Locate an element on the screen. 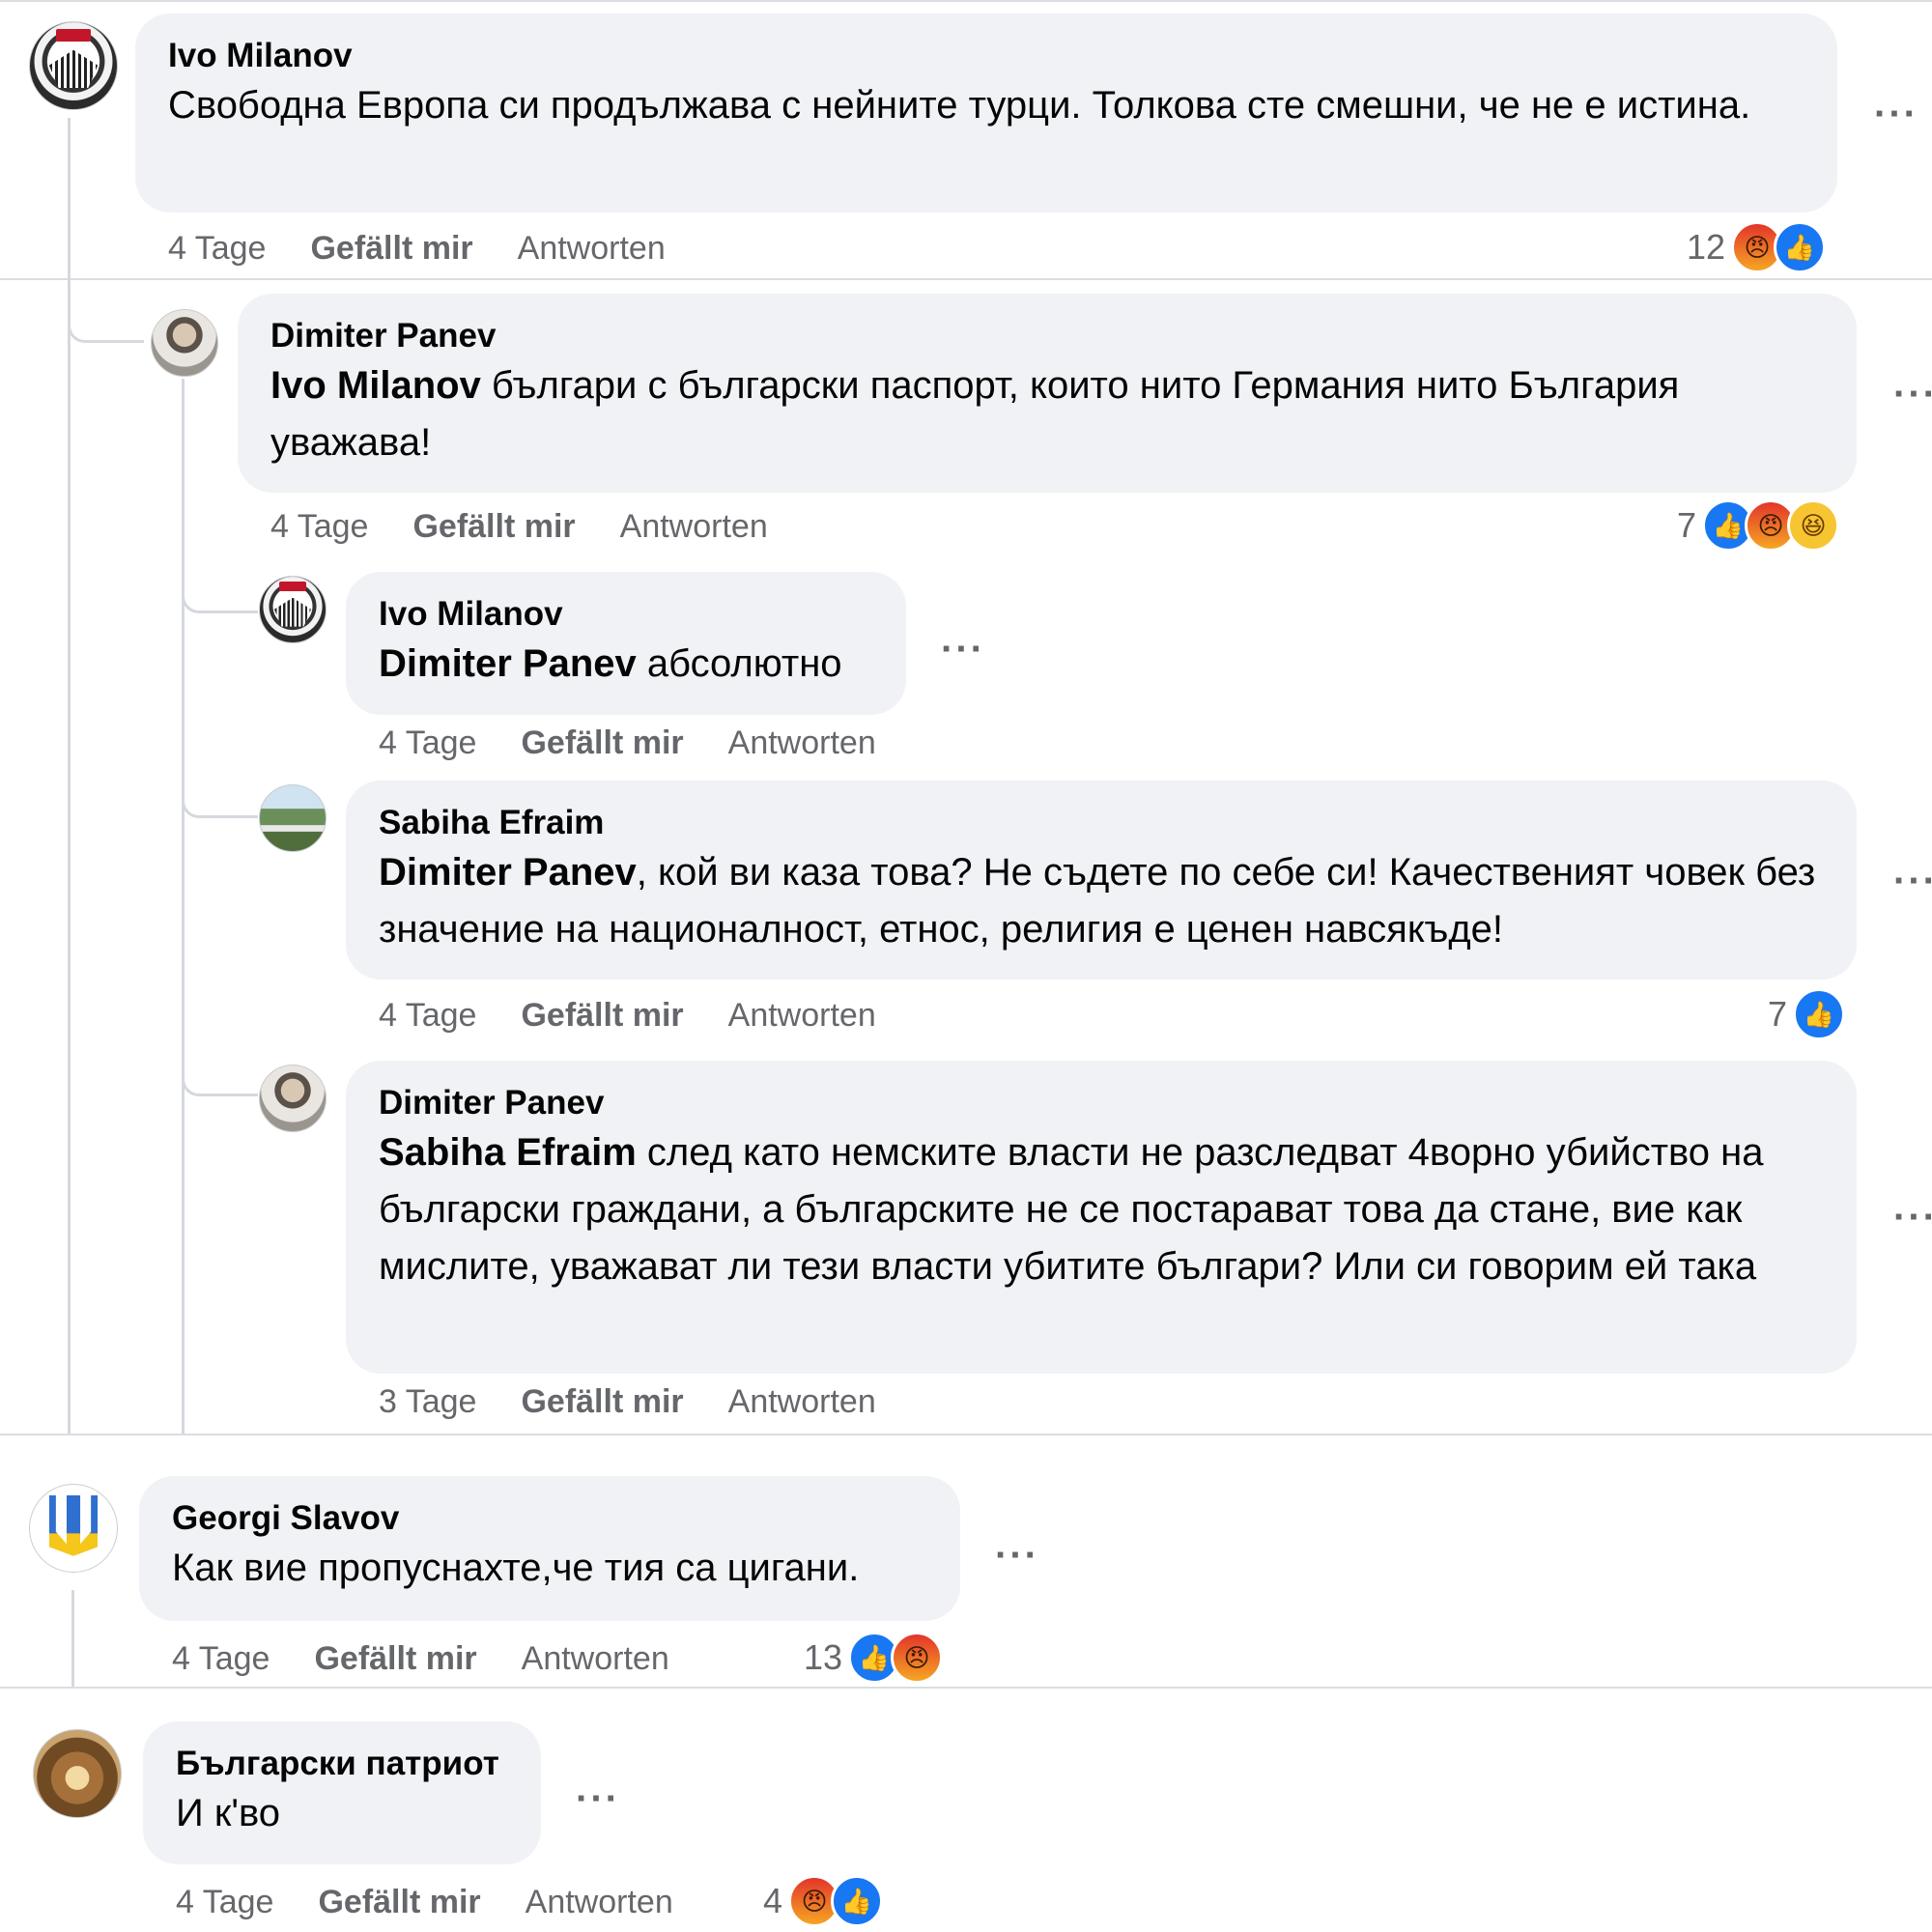 This screenshot has width=1932, height=1932. comment-bubble: Ivo Milanov Dimiter Panev абсолютно is located at coordinates (626, 643).